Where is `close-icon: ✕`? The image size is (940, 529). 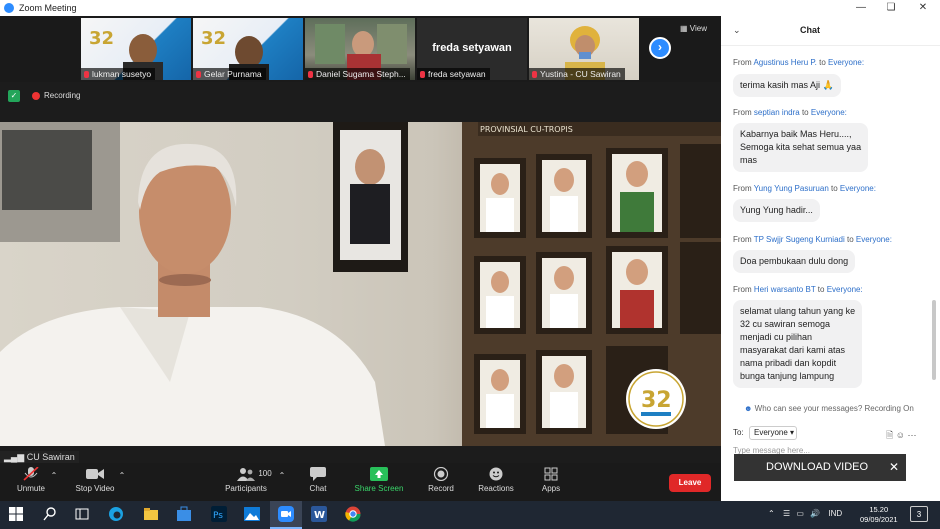 close-icon: ✕ is located at coordinates (923, 8).